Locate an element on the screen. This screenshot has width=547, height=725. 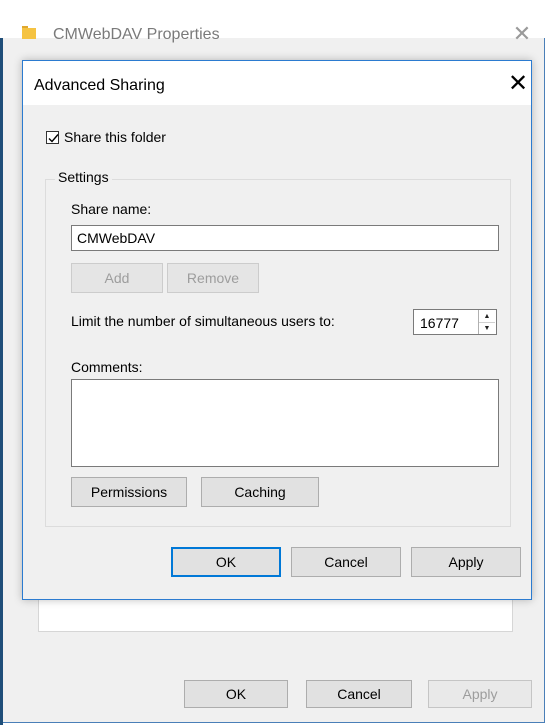
add-button: Add is located at coordinates (117, 278).